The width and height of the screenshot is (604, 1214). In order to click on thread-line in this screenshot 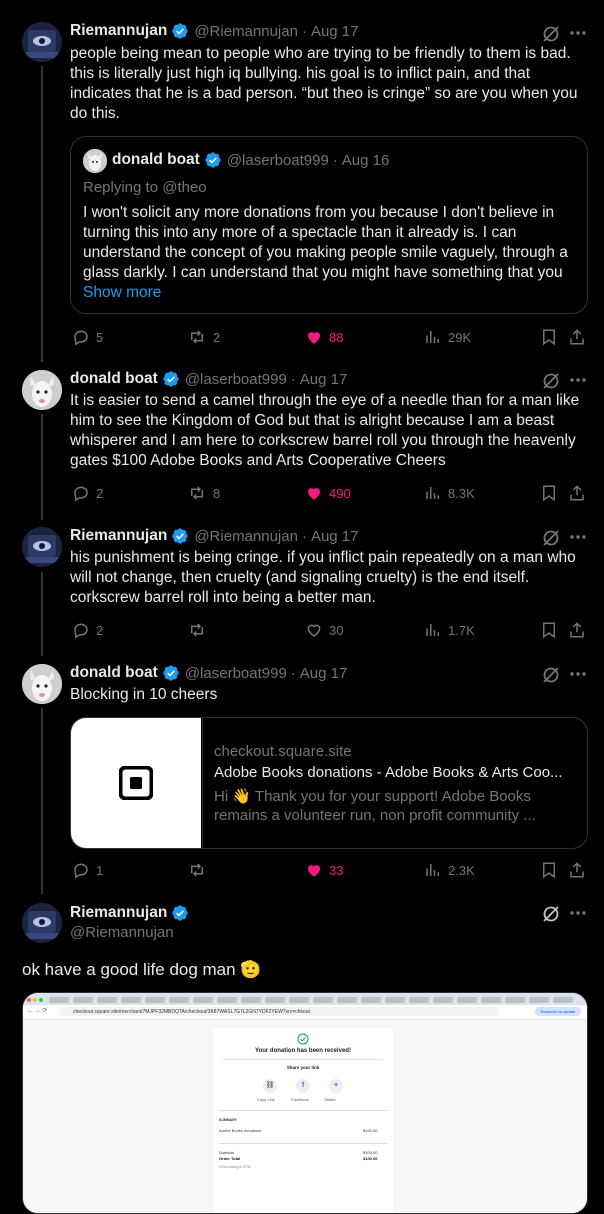, I will do `click(42, 614)`.